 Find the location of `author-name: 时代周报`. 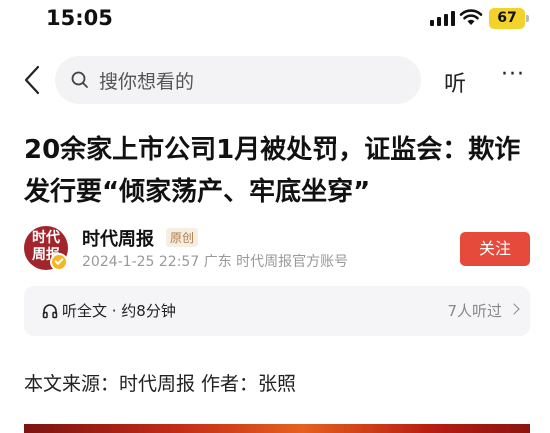

author-name: 时代周报 is located at coordinates (118, 238).